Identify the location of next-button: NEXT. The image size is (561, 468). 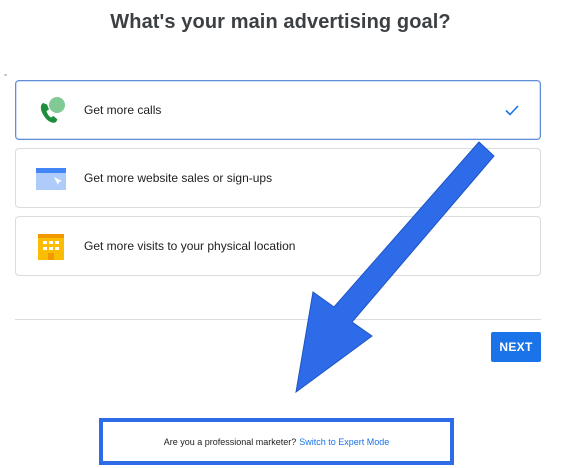
(516, 347).